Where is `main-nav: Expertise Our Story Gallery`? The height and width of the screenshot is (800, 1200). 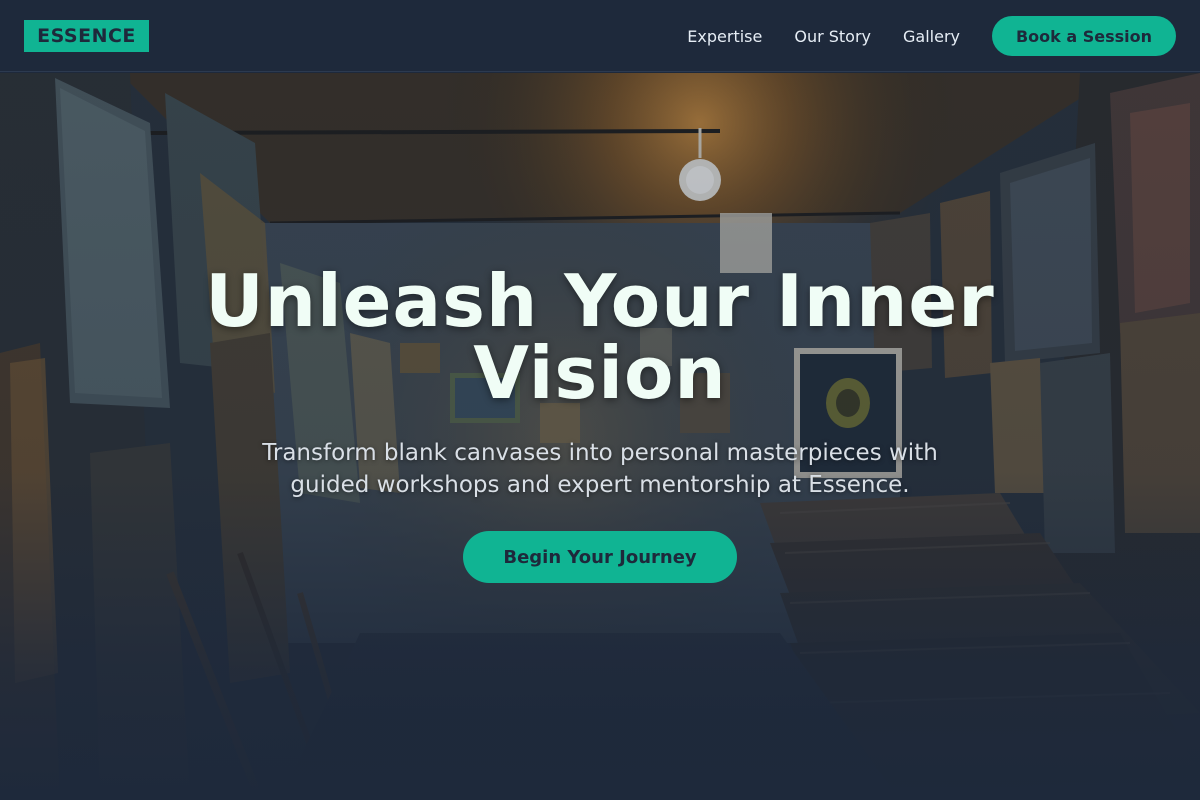 main-nav: Expertise Our Story Gallery is located at coordinates (823, 36).